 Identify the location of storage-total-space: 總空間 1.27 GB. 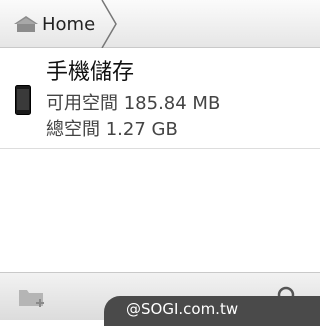
(112, 129).